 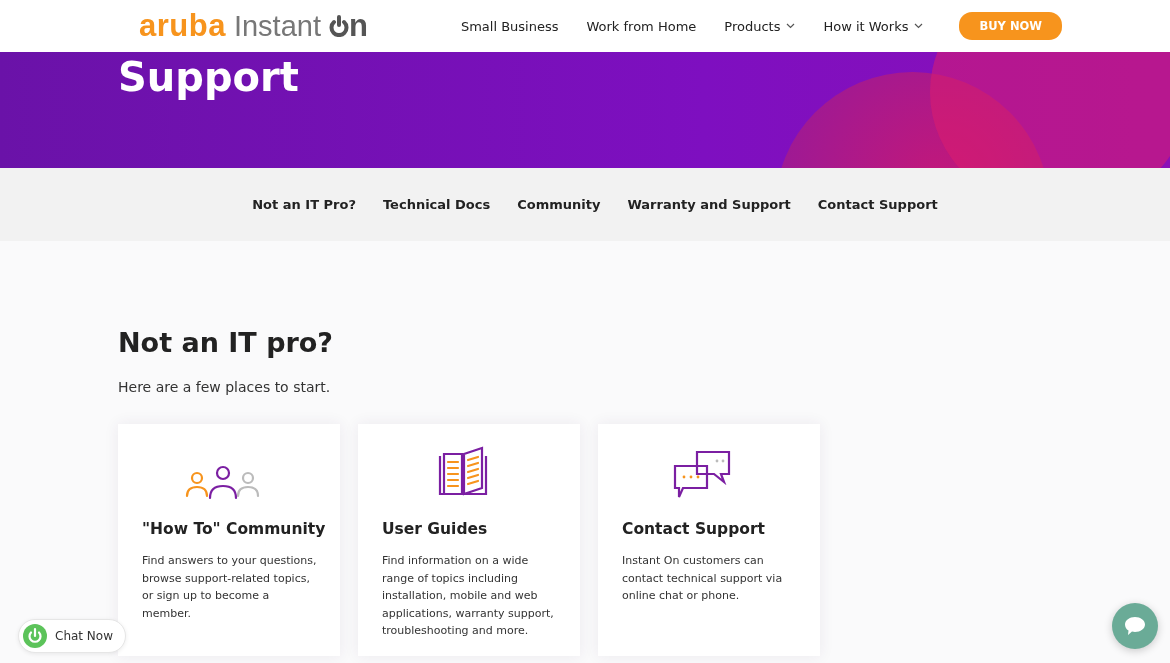 I want to click on speech-bubble-icon, so click(x=1135, y=626).